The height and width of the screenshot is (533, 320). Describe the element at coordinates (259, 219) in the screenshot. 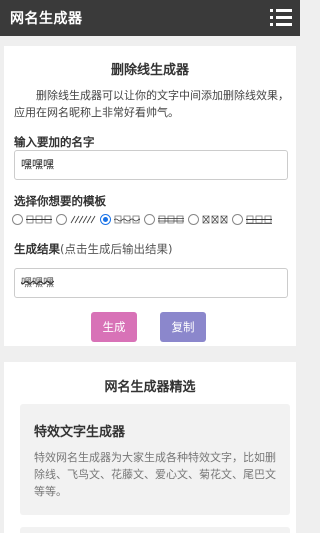

I see `underline-strike-sample-icon` at that location.